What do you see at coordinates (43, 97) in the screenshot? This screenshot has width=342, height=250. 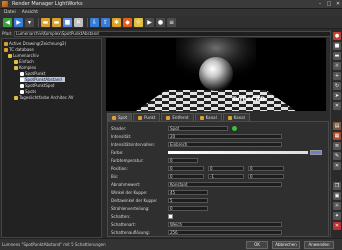 I see `tree-item: Tageslichtfarbe Architec AV` at bounding box center [43, 97].